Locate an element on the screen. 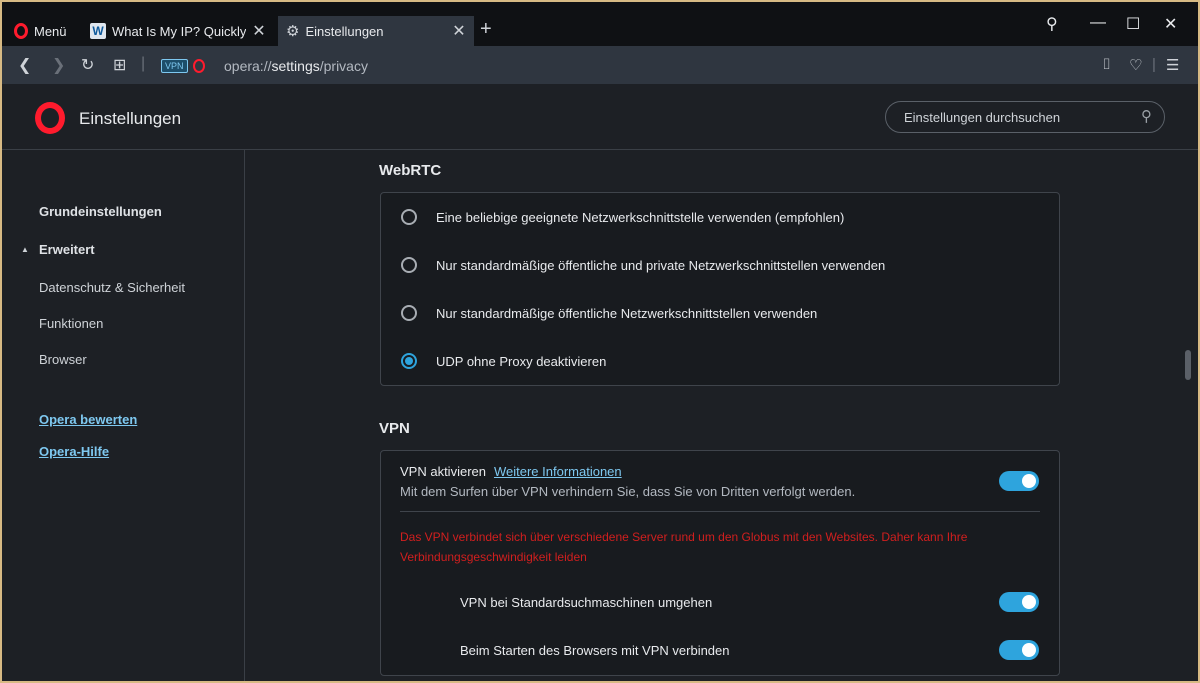  tab-settings: ⚙ Einstellungen ✕ is located at coordinates (376, 31).